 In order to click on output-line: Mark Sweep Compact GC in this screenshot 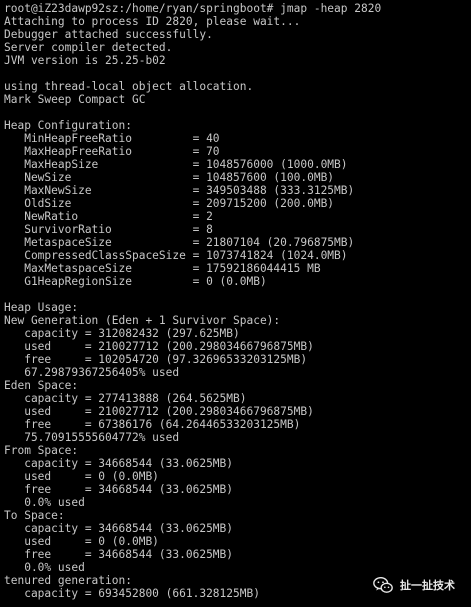, I will do `click(75, 99)`.